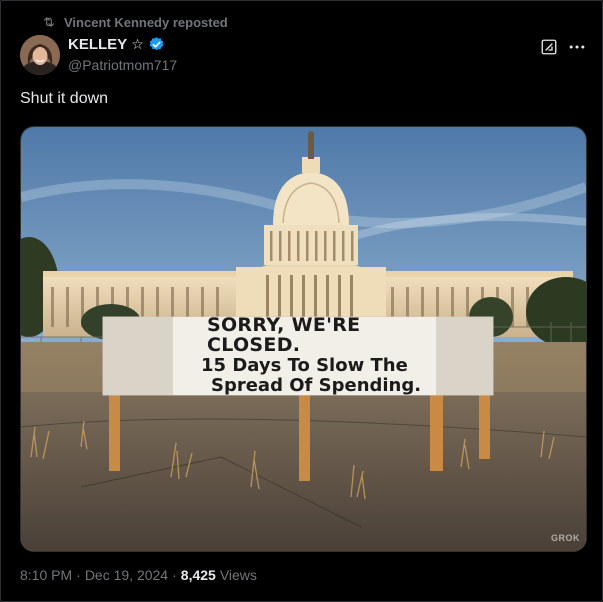 This screenshot has height=602, width=603. Describe the element at coordinates (40, 55) in the screenshot. I see `avatar` at that location.